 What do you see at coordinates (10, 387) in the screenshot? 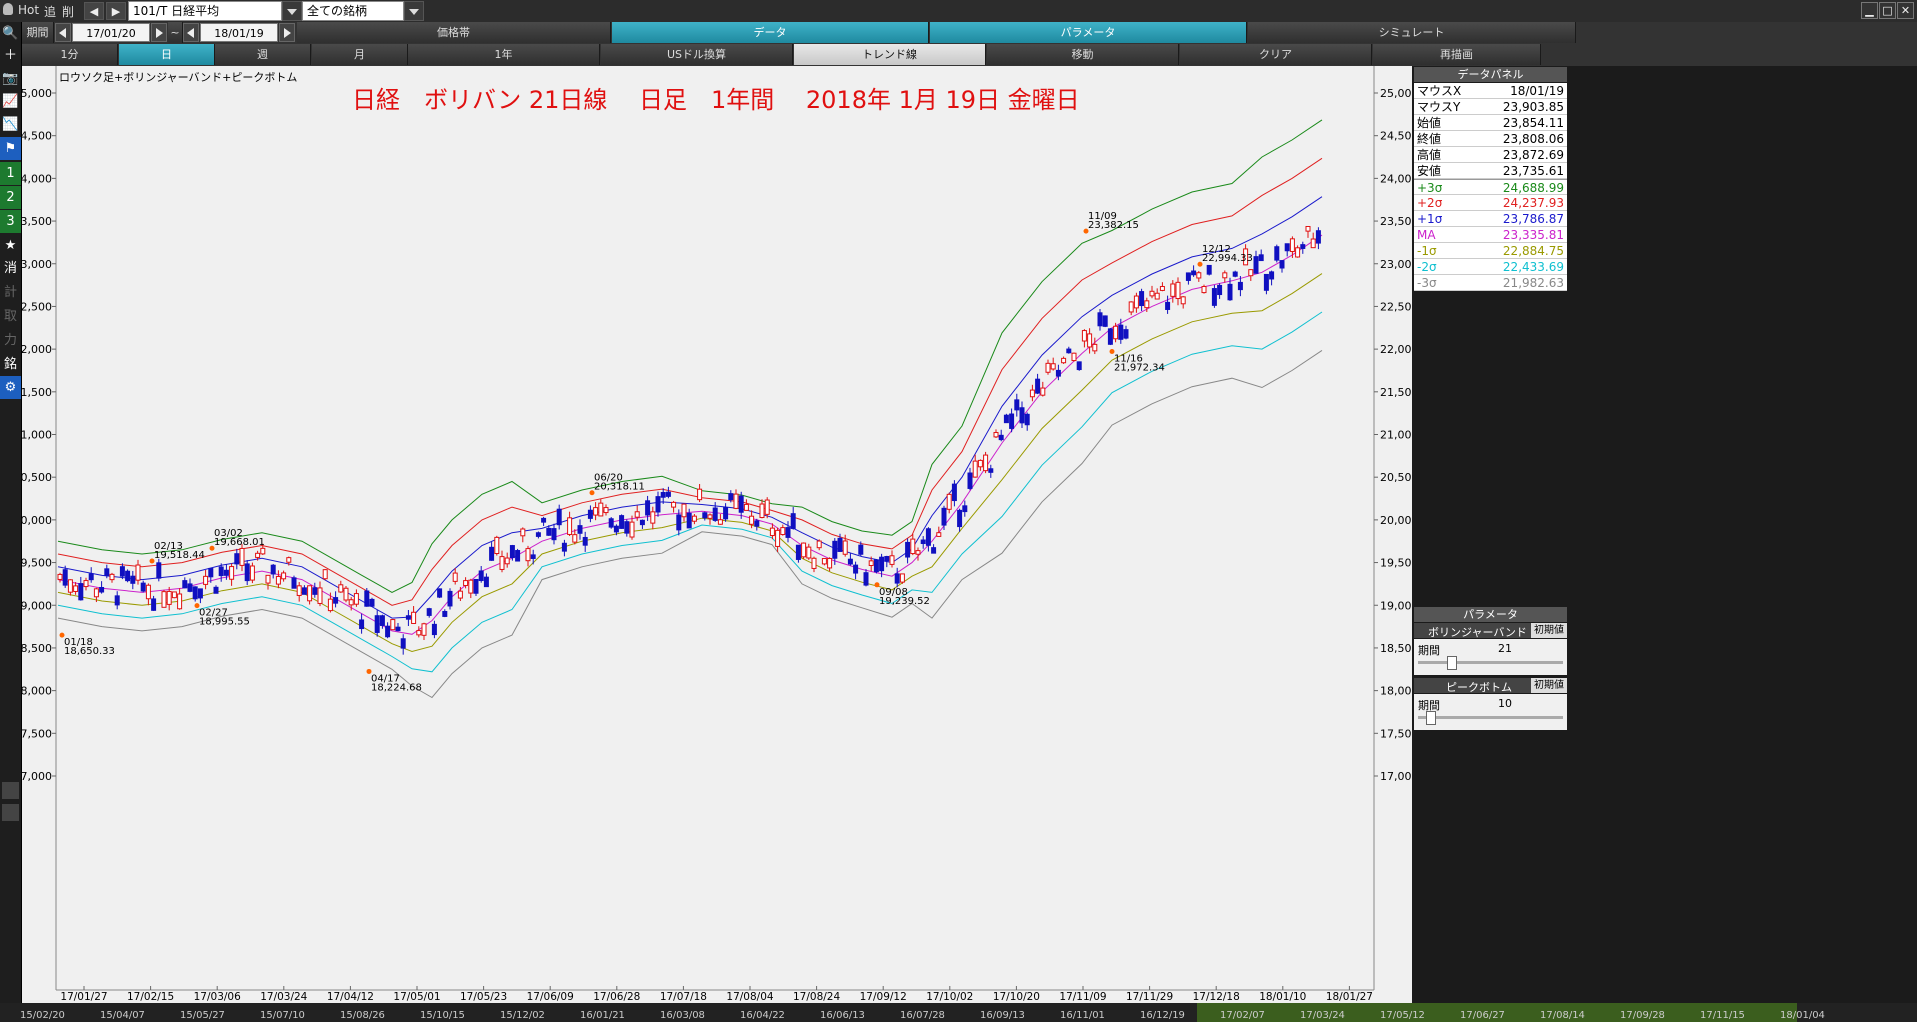
I see `left-tool-16: ⚙` at bounding box center [10, 387].